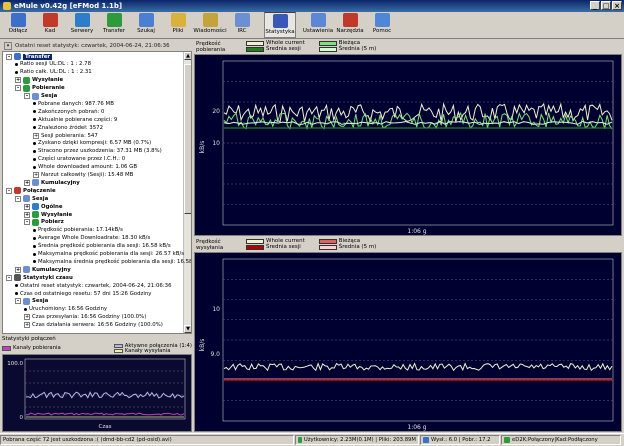  What do you see at coordinates (53, 72) in the screenshot?
I see `tree-item: Ratio całk. UL:DL : 1 : 2.31` at bounding box center [53, 72].